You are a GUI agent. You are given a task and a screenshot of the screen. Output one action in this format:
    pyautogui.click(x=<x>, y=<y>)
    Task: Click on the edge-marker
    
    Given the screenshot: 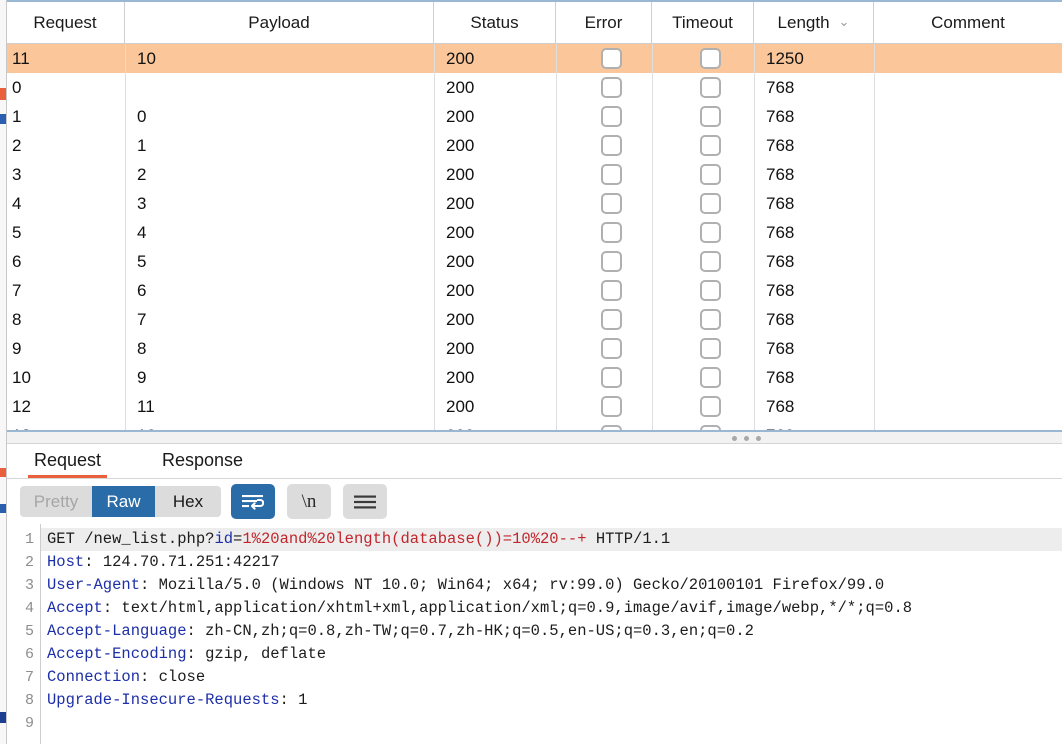 What is the action you would take?
    pyautogui.click(x=3, y=94)
    